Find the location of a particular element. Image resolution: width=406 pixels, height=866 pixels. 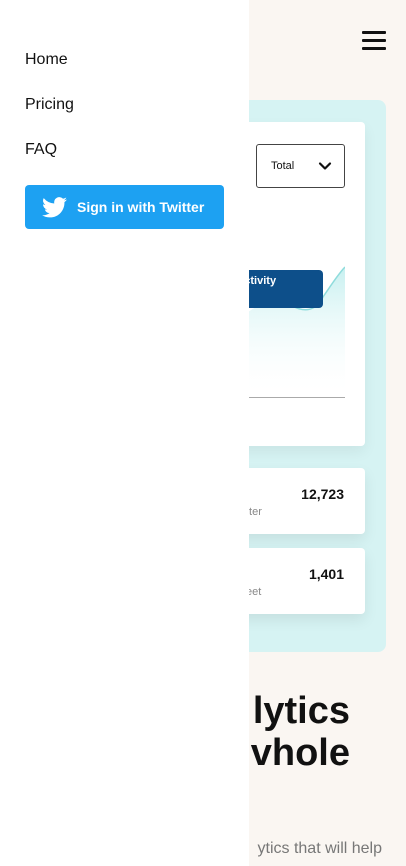

hamburger-menu-icon is located at coordinates (374, 40).